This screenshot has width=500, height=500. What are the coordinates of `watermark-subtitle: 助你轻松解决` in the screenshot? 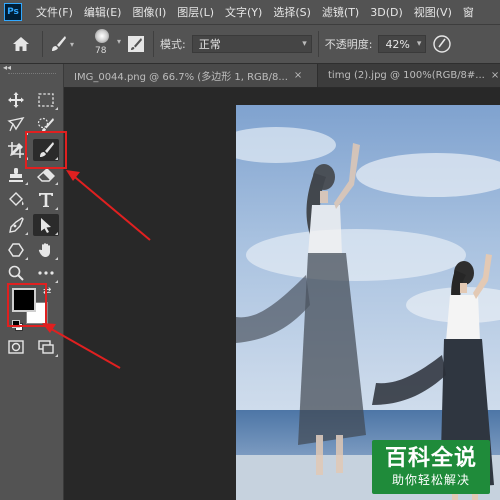 It's located at (430, 480).